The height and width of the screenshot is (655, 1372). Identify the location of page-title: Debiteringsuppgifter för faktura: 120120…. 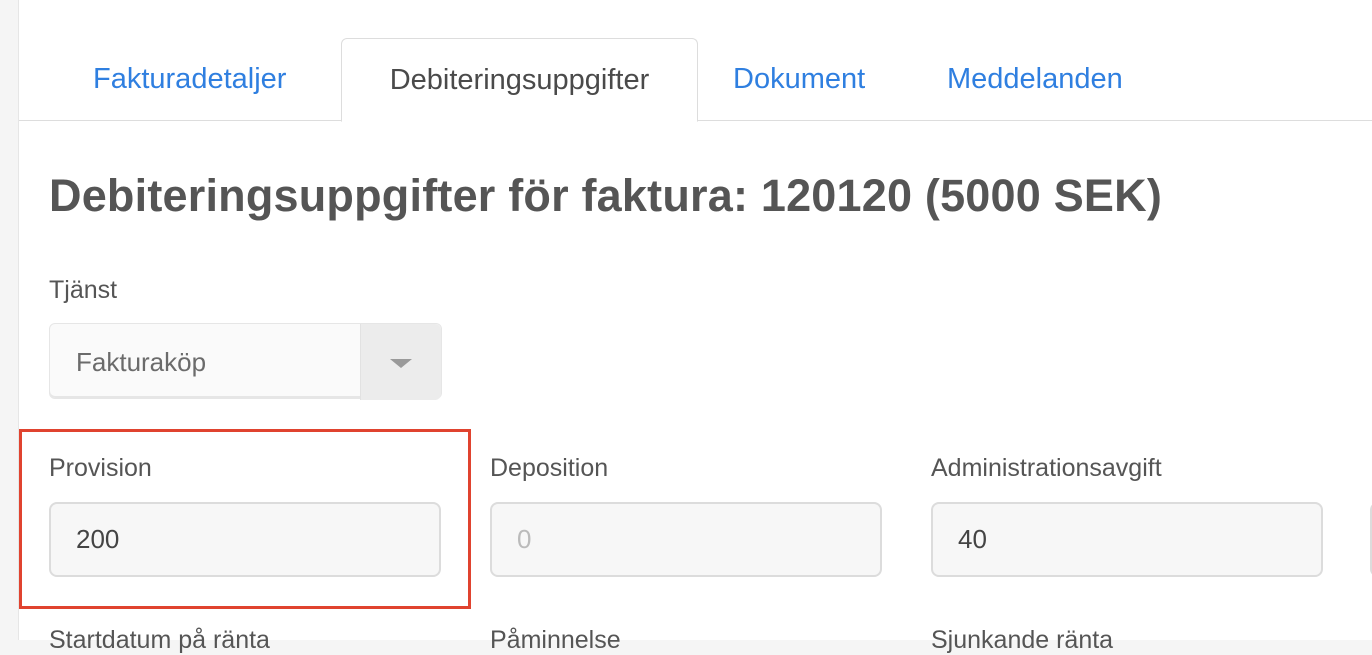
(606, 195).